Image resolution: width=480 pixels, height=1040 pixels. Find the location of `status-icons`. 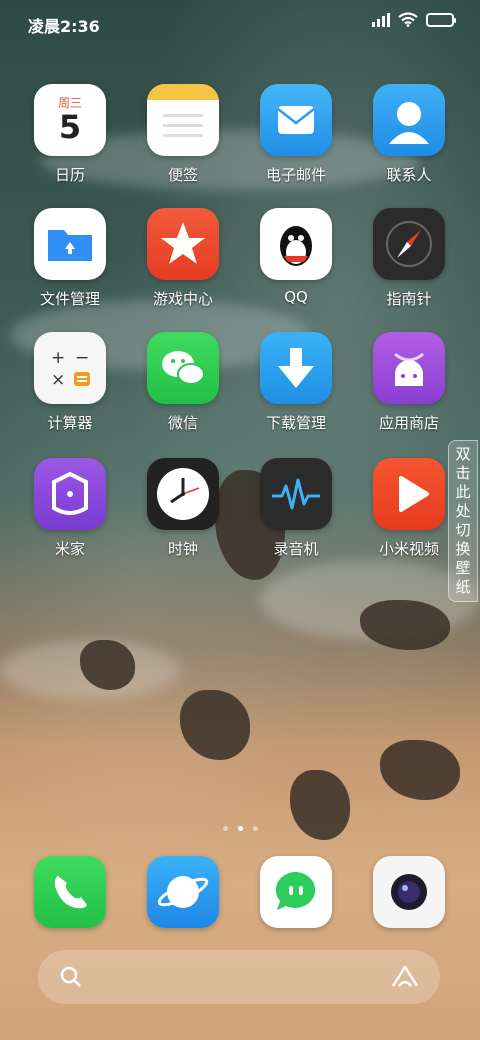

status-icons is located at coordinates (414, 19).